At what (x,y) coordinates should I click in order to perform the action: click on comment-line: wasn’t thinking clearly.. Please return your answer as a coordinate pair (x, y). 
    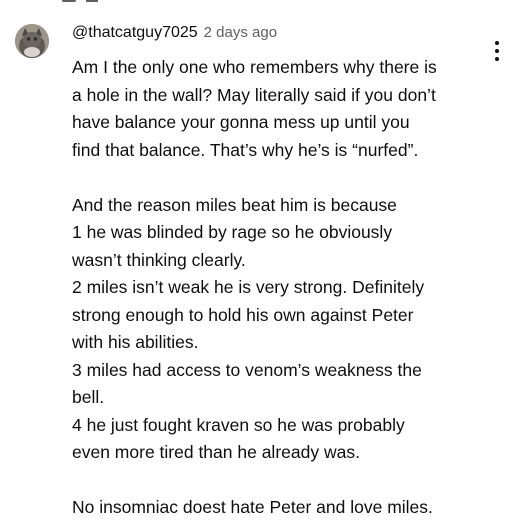
    Looking at the image, I should click on (159, 259).